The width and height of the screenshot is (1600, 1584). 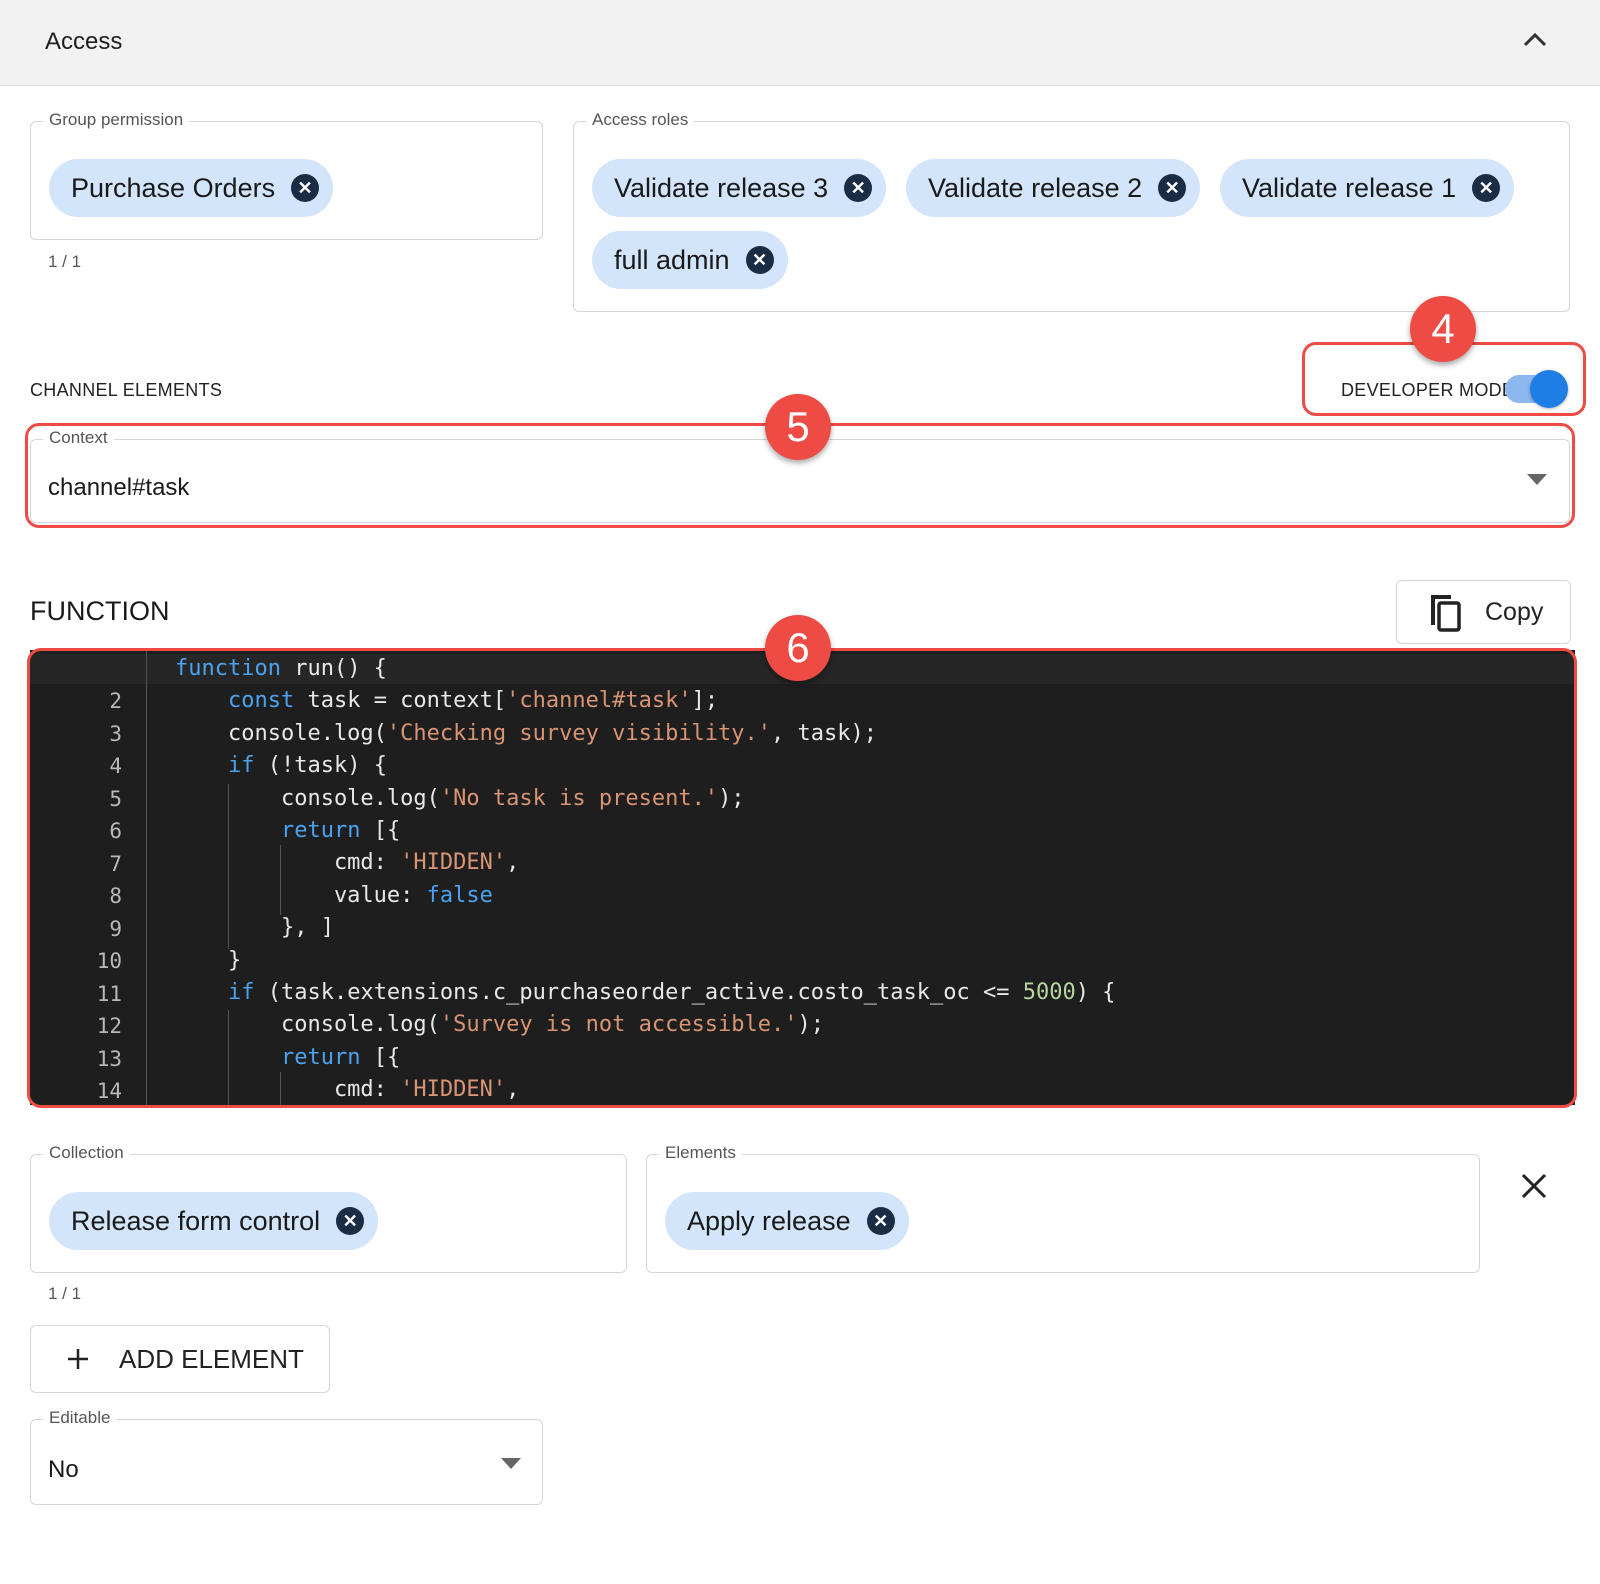 I want to click on collection-field: Collection Release form control ✕, so click(x=328, y=1208).